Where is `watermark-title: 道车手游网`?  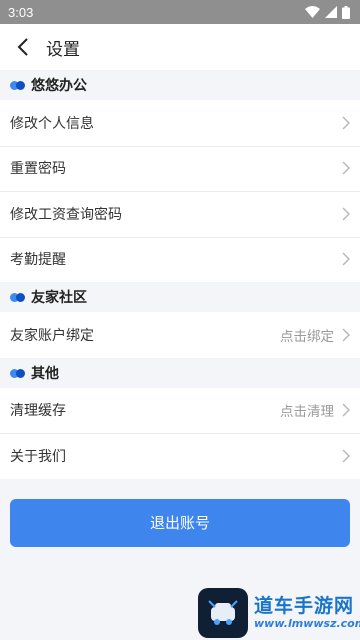 watermark-title: 道车手游网 is located at coordinates (304, 606).